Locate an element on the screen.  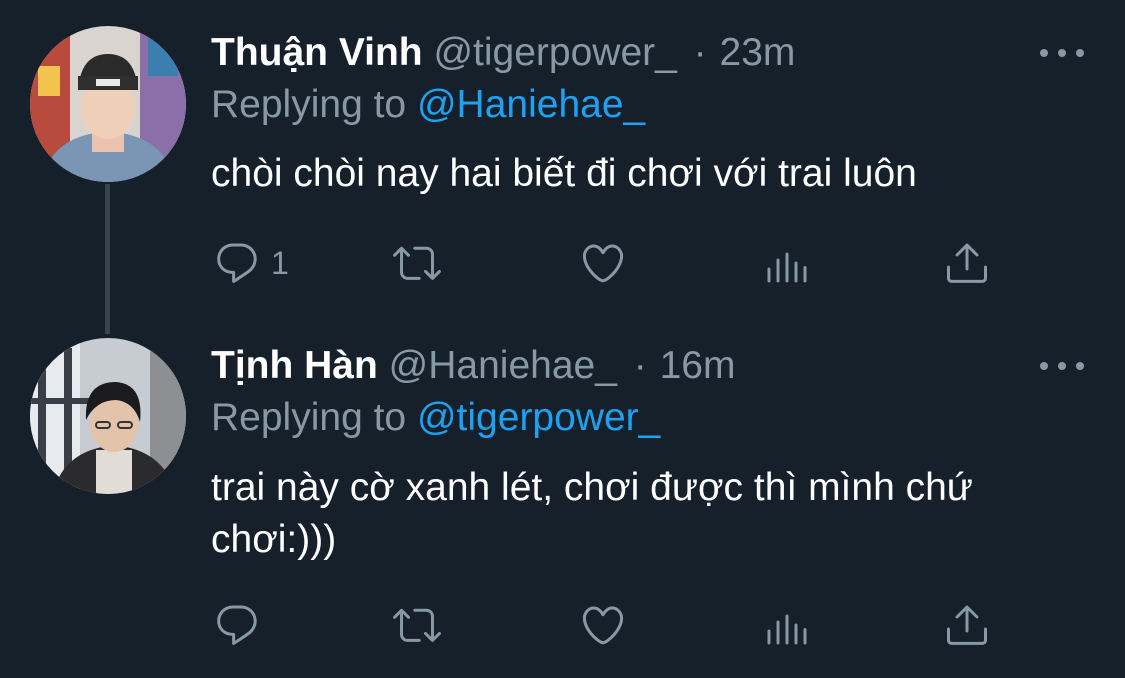
tweet-actions is located at coordinates (651, 625).